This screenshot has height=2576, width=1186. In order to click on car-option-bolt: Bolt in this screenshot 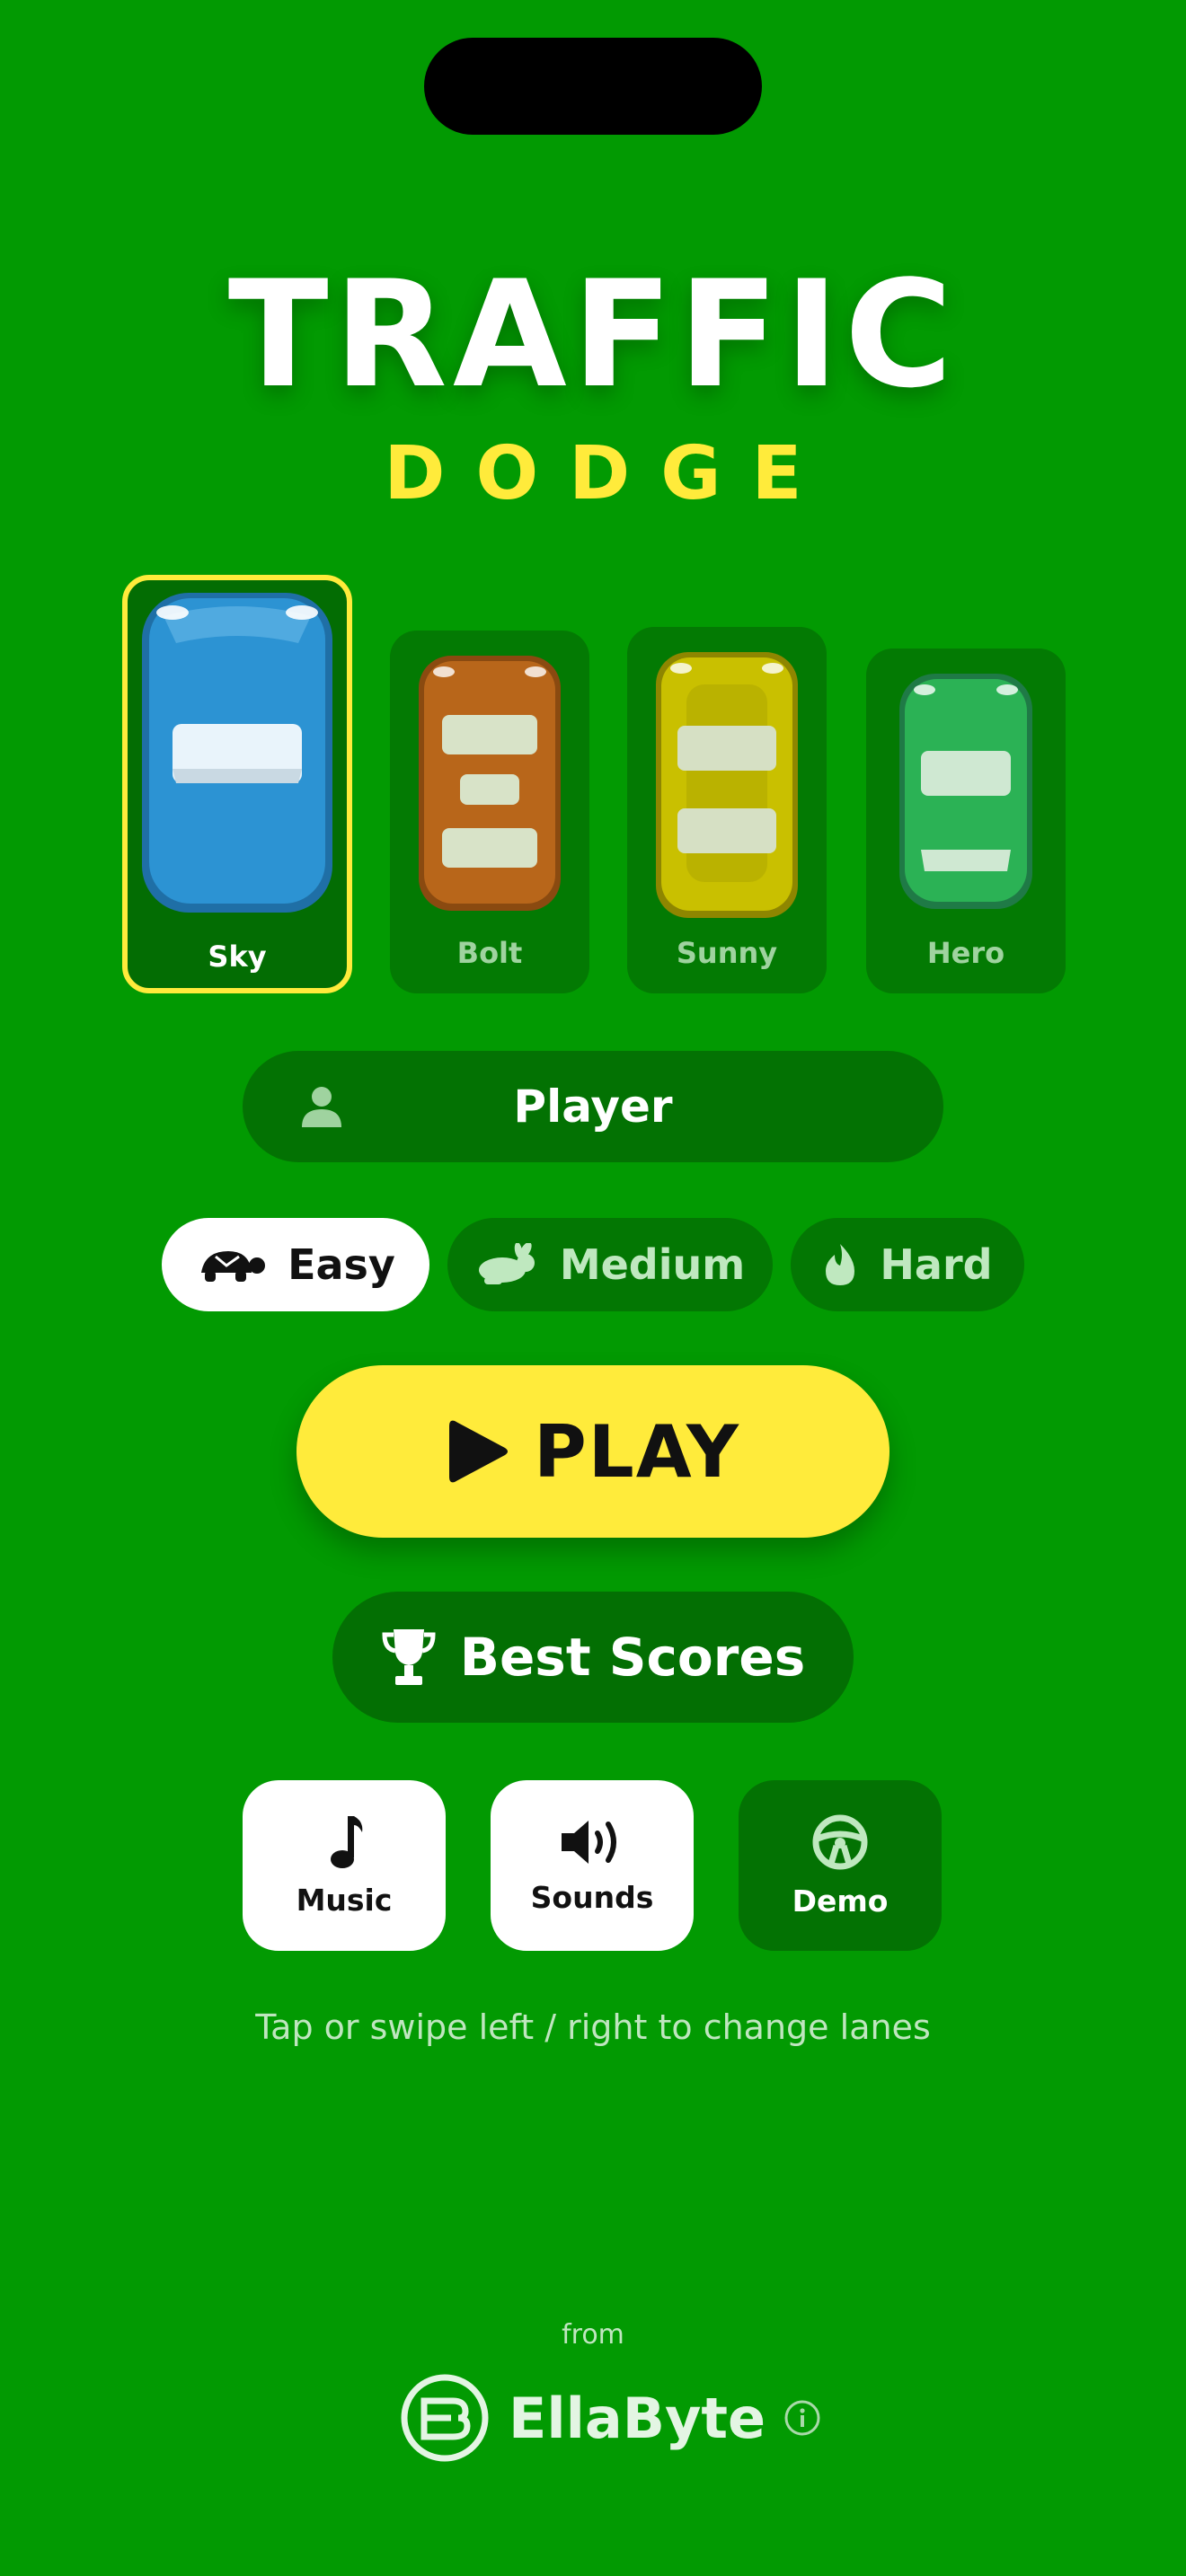, I will do `click(489, 812)`.